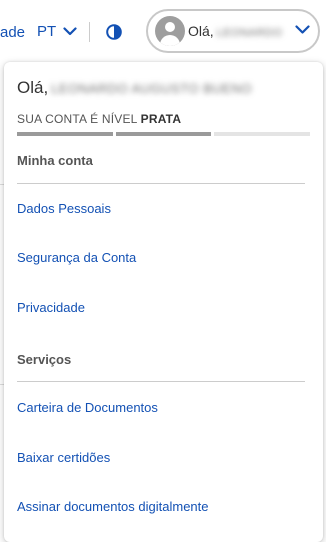 This screenshot has width=326, height=542. What do you see at coordinates (12, 32) in the screenshot?
I see `header-partial-link: ade` at bounding box center [12, 32].